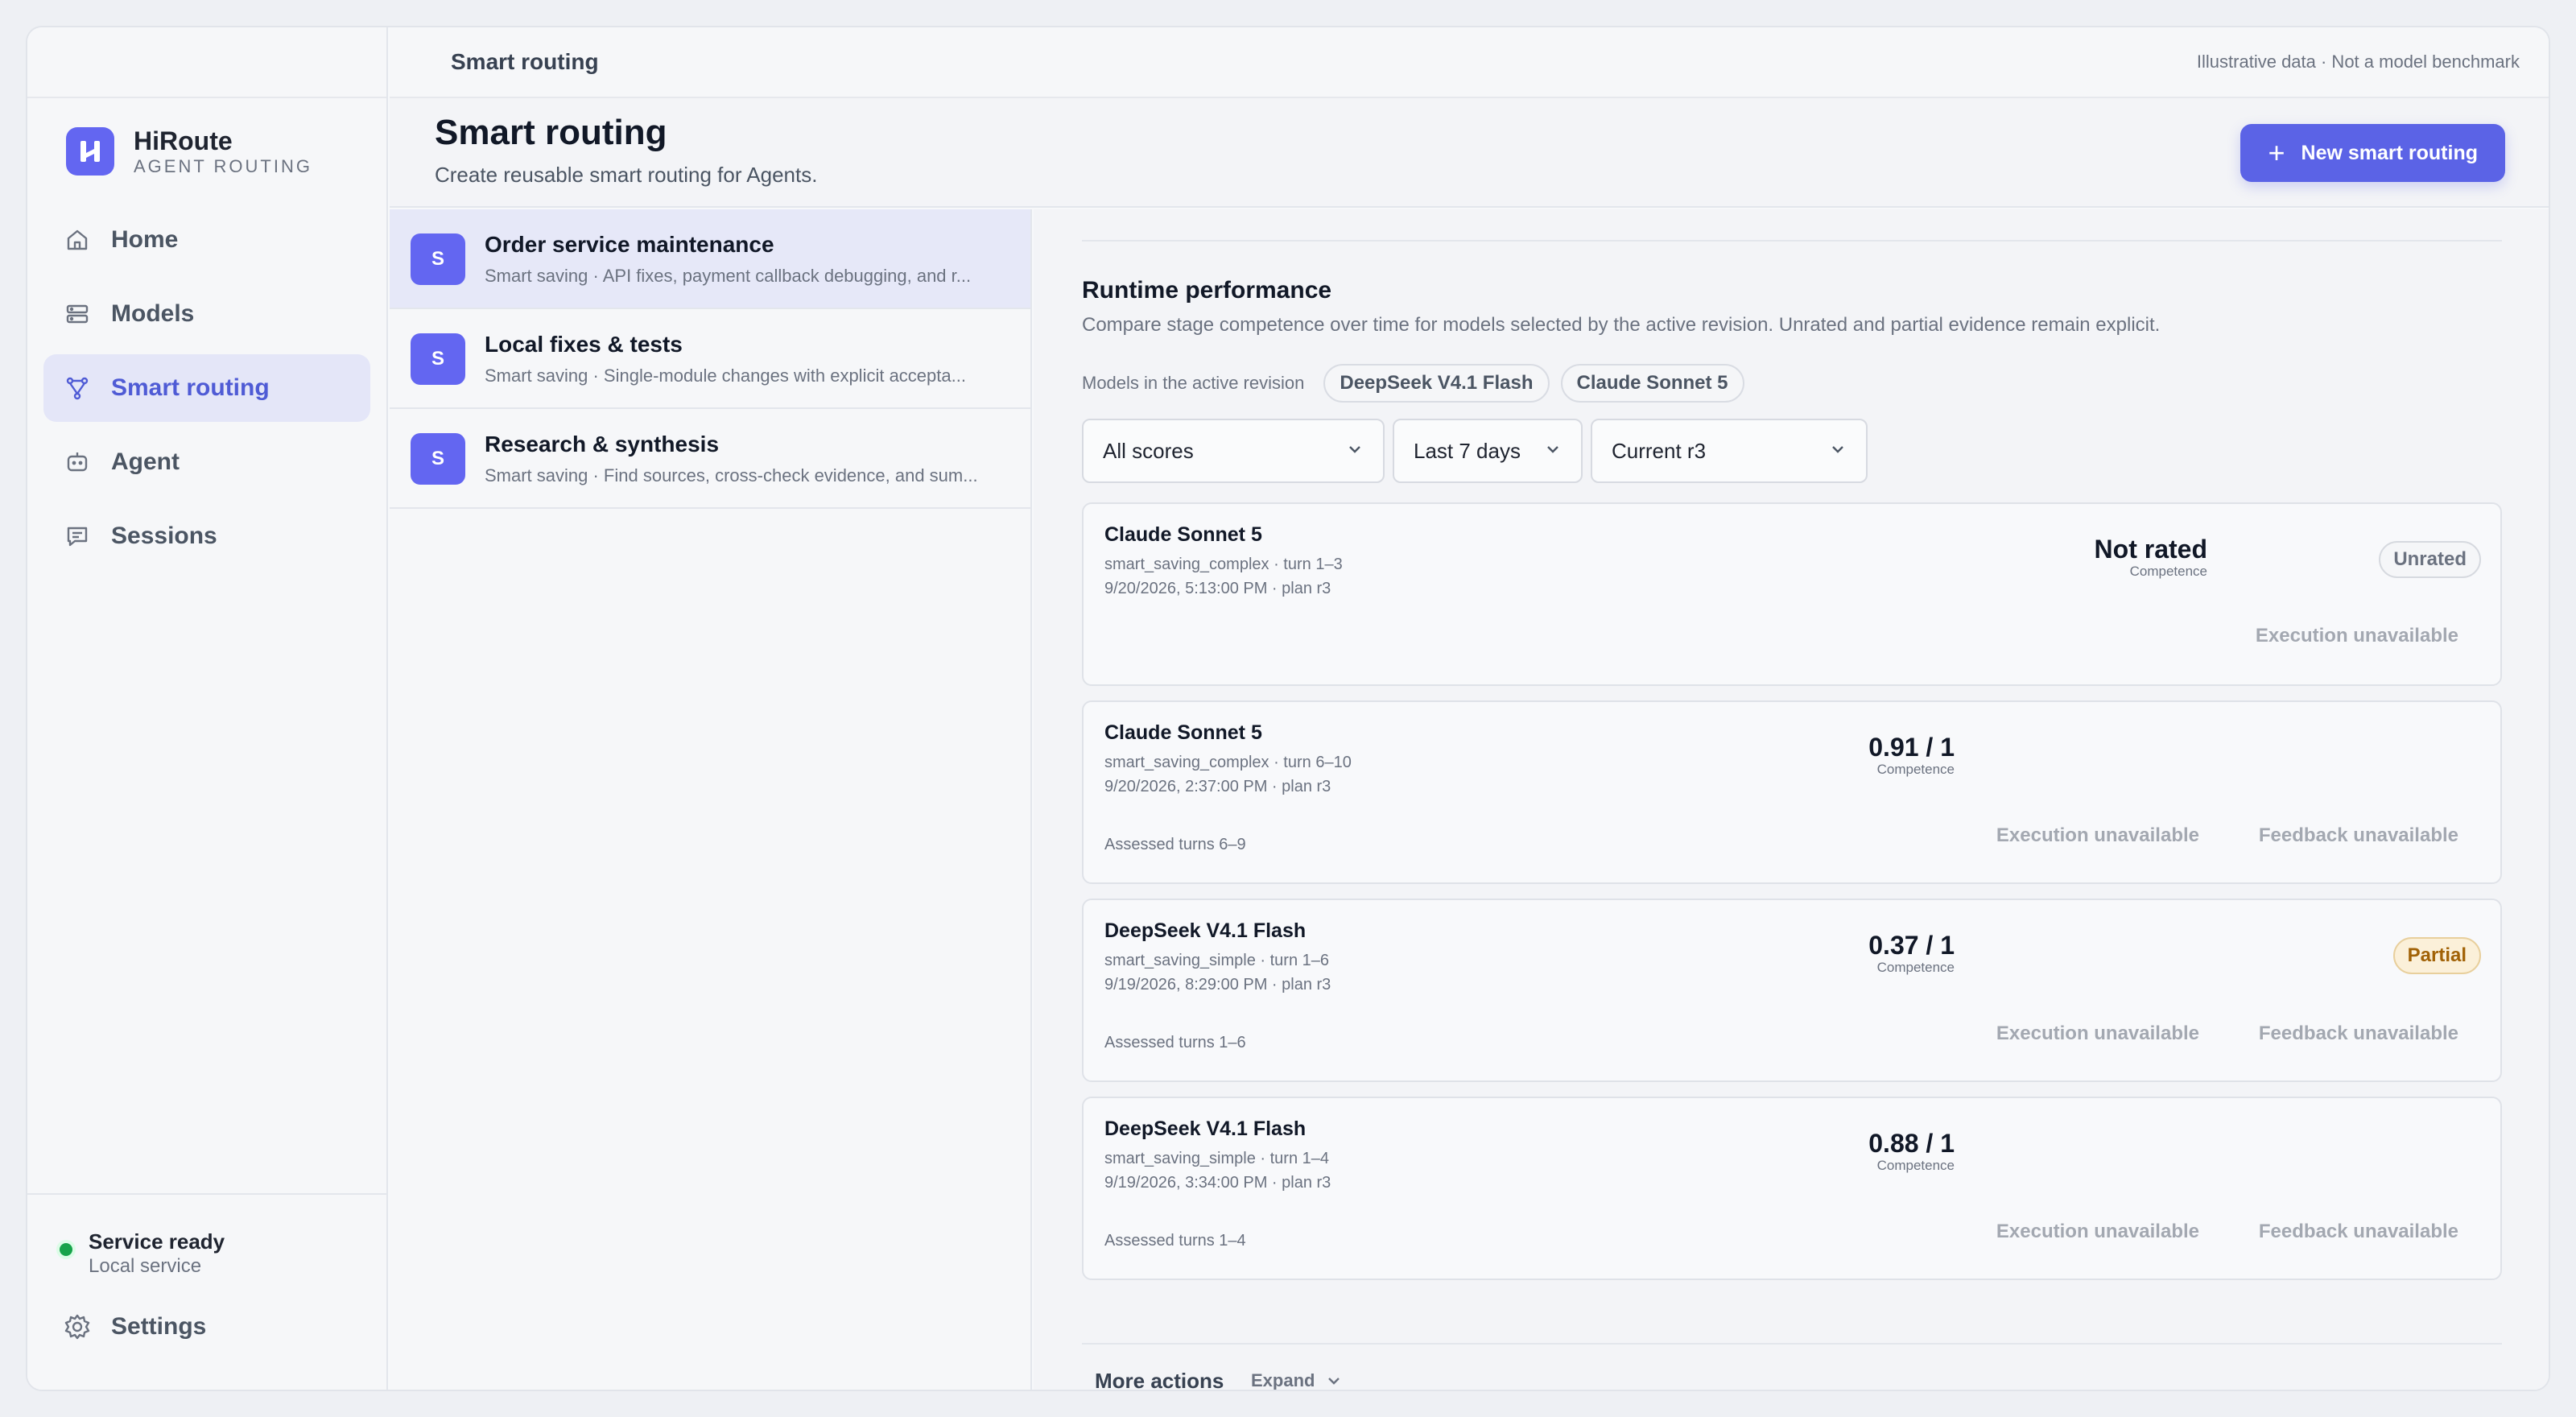 This screenshot has height=1417, width=2576. Describe the element at coordinates (1911, 945) in the screenshot. I see `score-value: 0.37 / 1` at that location.